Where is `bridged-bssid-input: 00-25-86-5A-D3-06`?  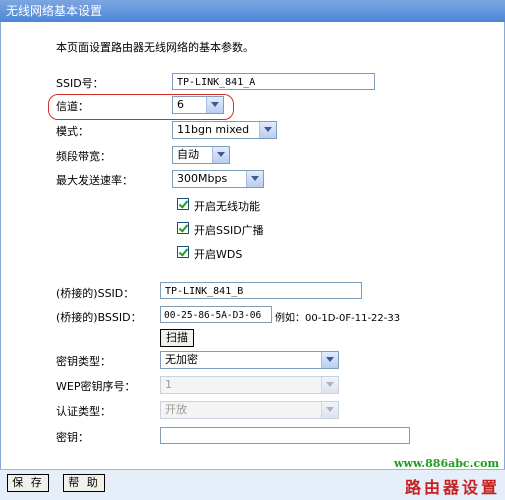 bridged-bssid-input: 00-25-86-5A-D3-06 is located at coordinates (216, 314).